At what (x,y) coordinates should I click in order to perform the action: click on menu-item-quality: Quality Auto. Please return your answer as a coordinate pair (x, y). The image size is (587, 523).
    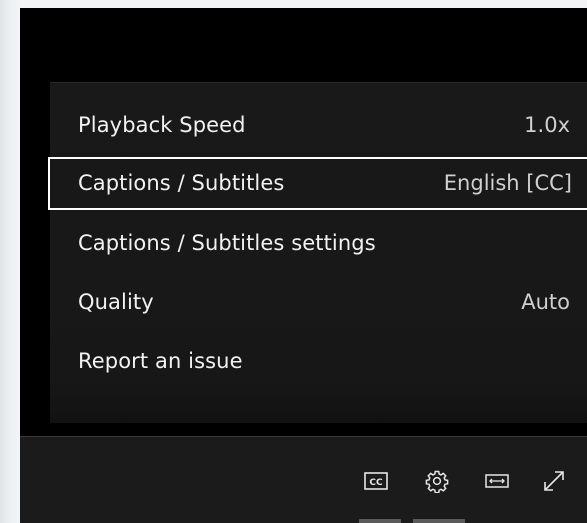
    Looking at the image, I should click on (318, 302).